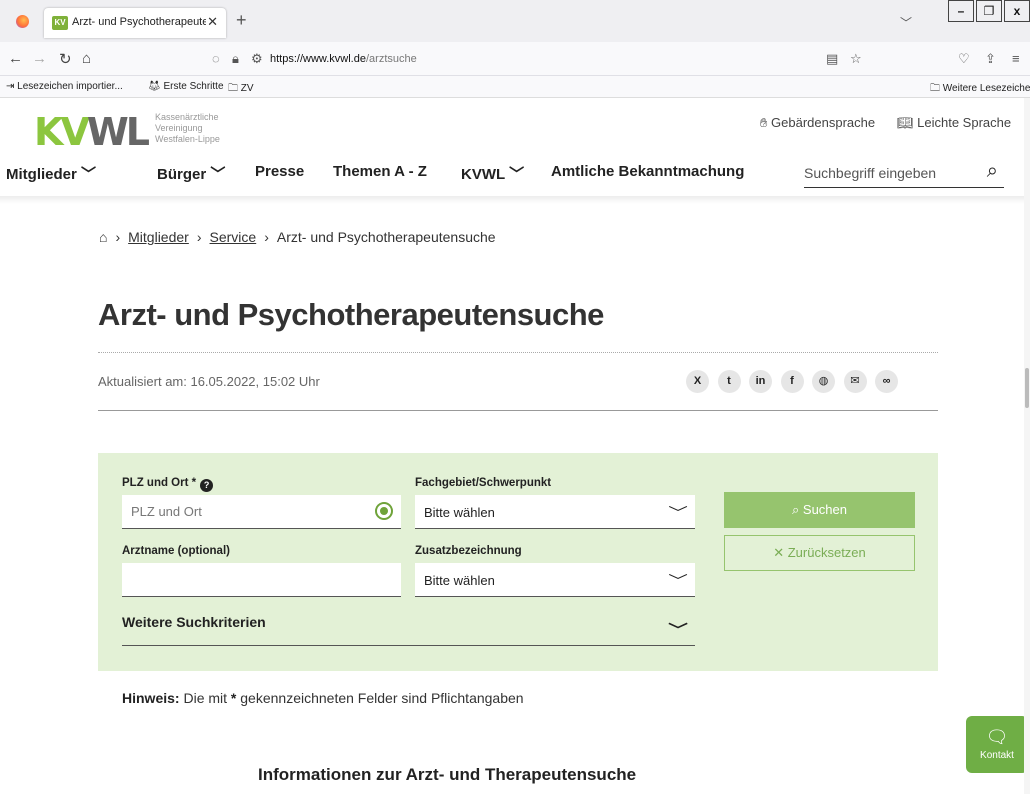 Image resolution: width=1030 pixels, height=794 pixels. I want to click on xing-icon: X, so click(697, 381).